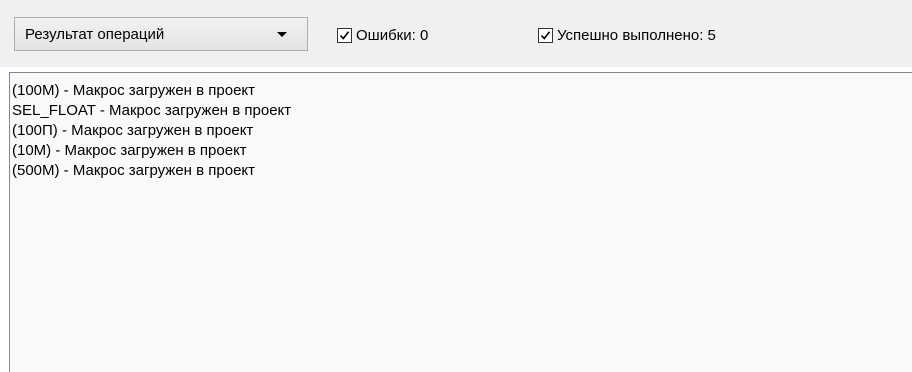 This screenshot has width=912, height=372. Describe the element at coordinates (133, 130) in the screenshot. I see `log-line: (100П) - Макрос загружен в проект` at that location.